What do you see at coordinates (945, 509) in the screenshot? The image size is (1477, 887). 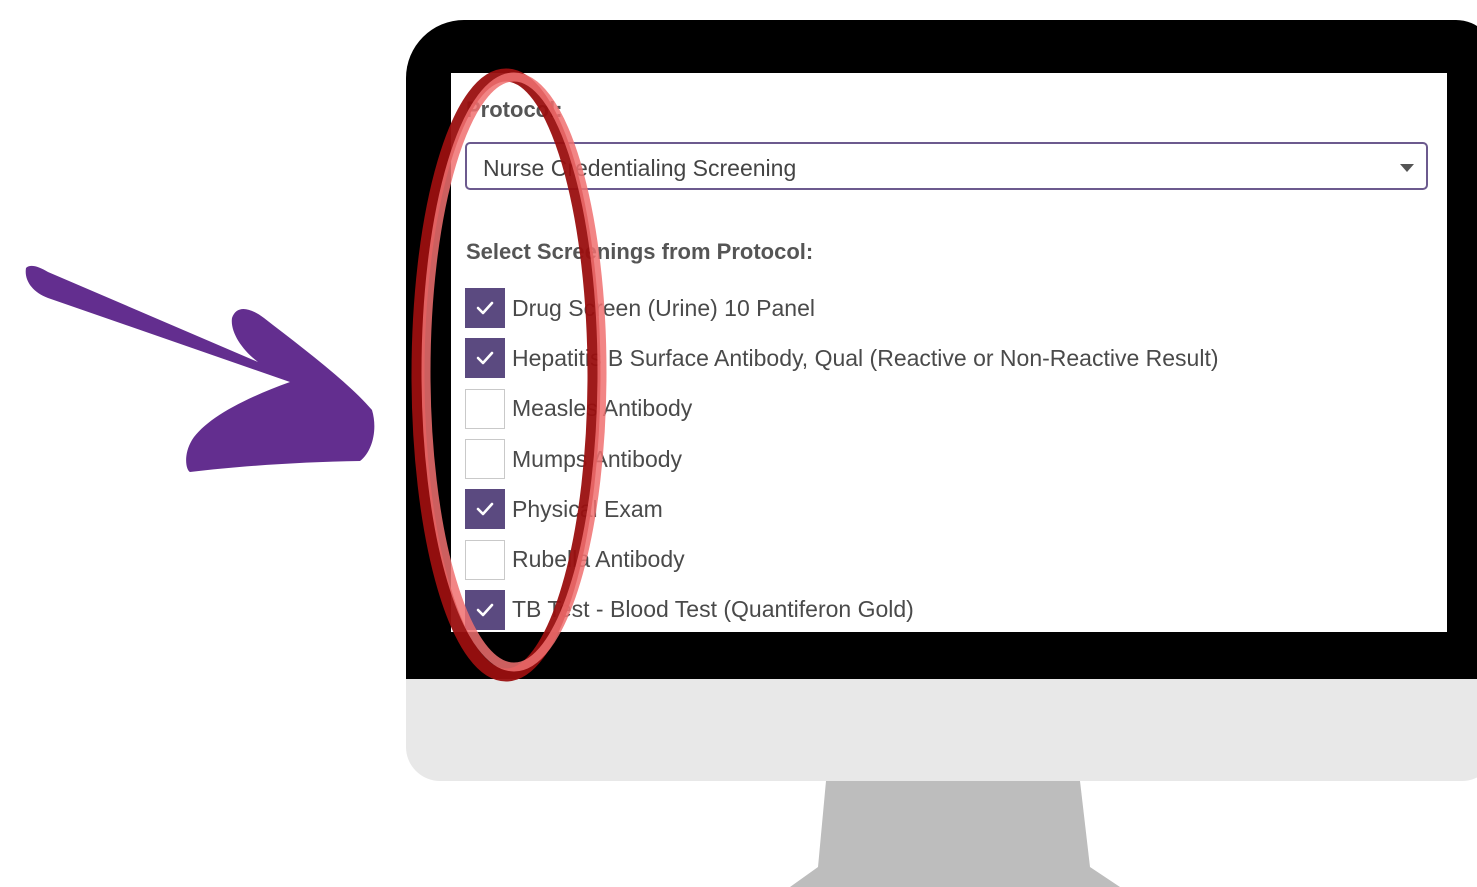 I see `screening-item: Physical Exam` at bounding box center [945, 509].